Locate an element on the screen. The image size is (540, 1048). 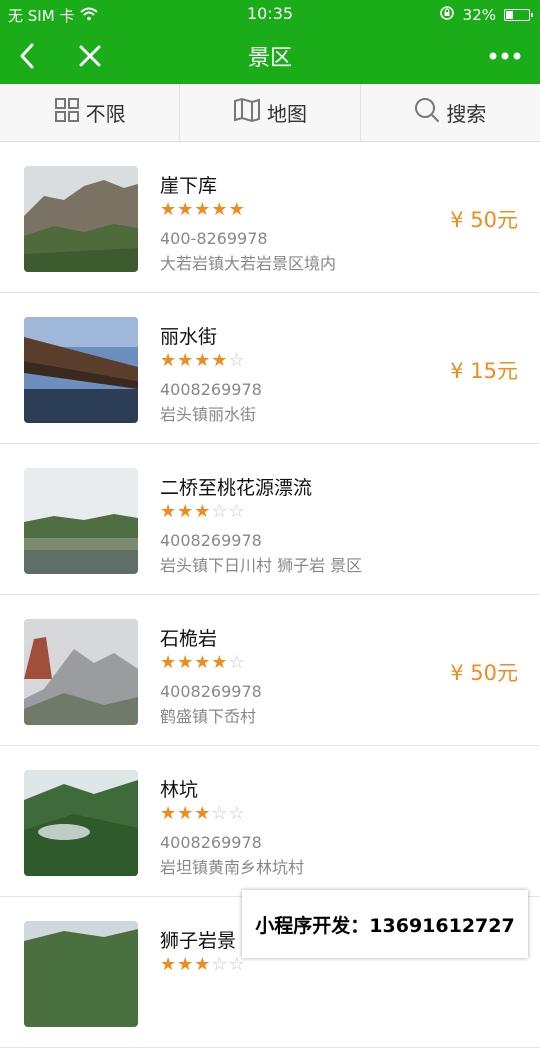
list-item: 林坑 ★★★☆☆ 4008269978 岩坦镇黄南乡林坑村 is located at coordinates (270, 821).